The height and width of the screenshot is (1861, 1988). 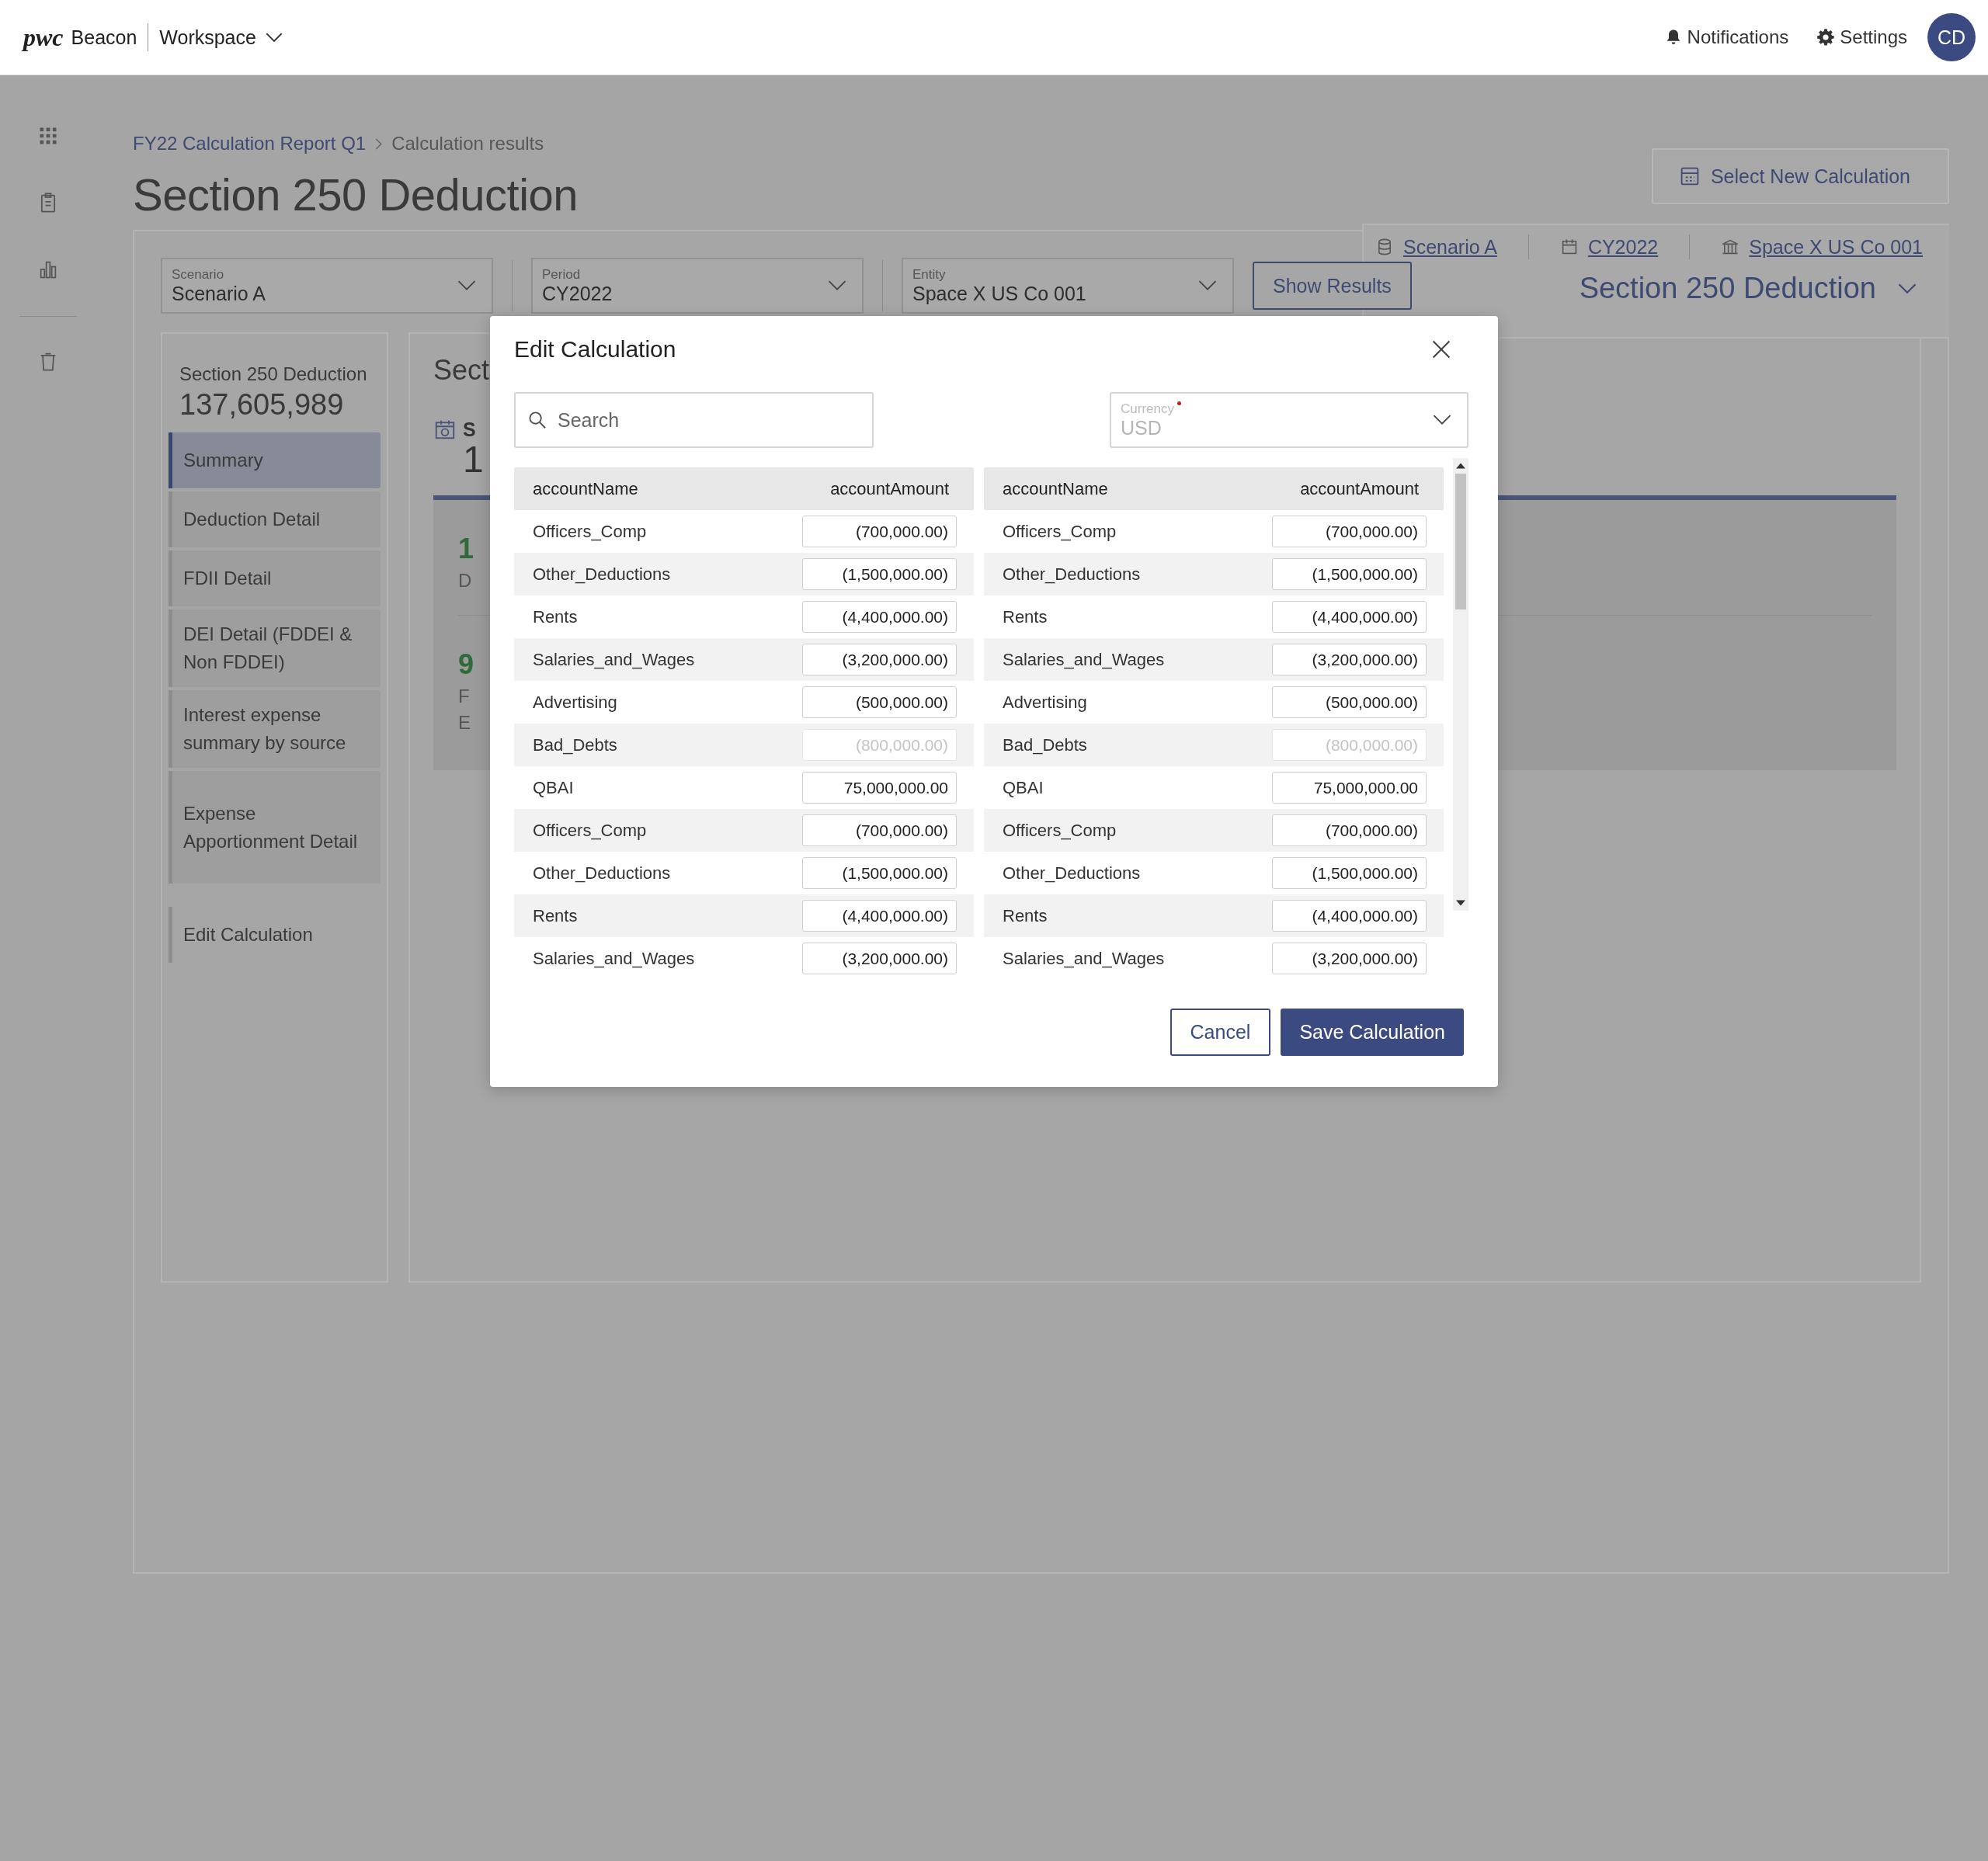 I want to click on nav-item: FDII Detail, so click(x=275, y=578).